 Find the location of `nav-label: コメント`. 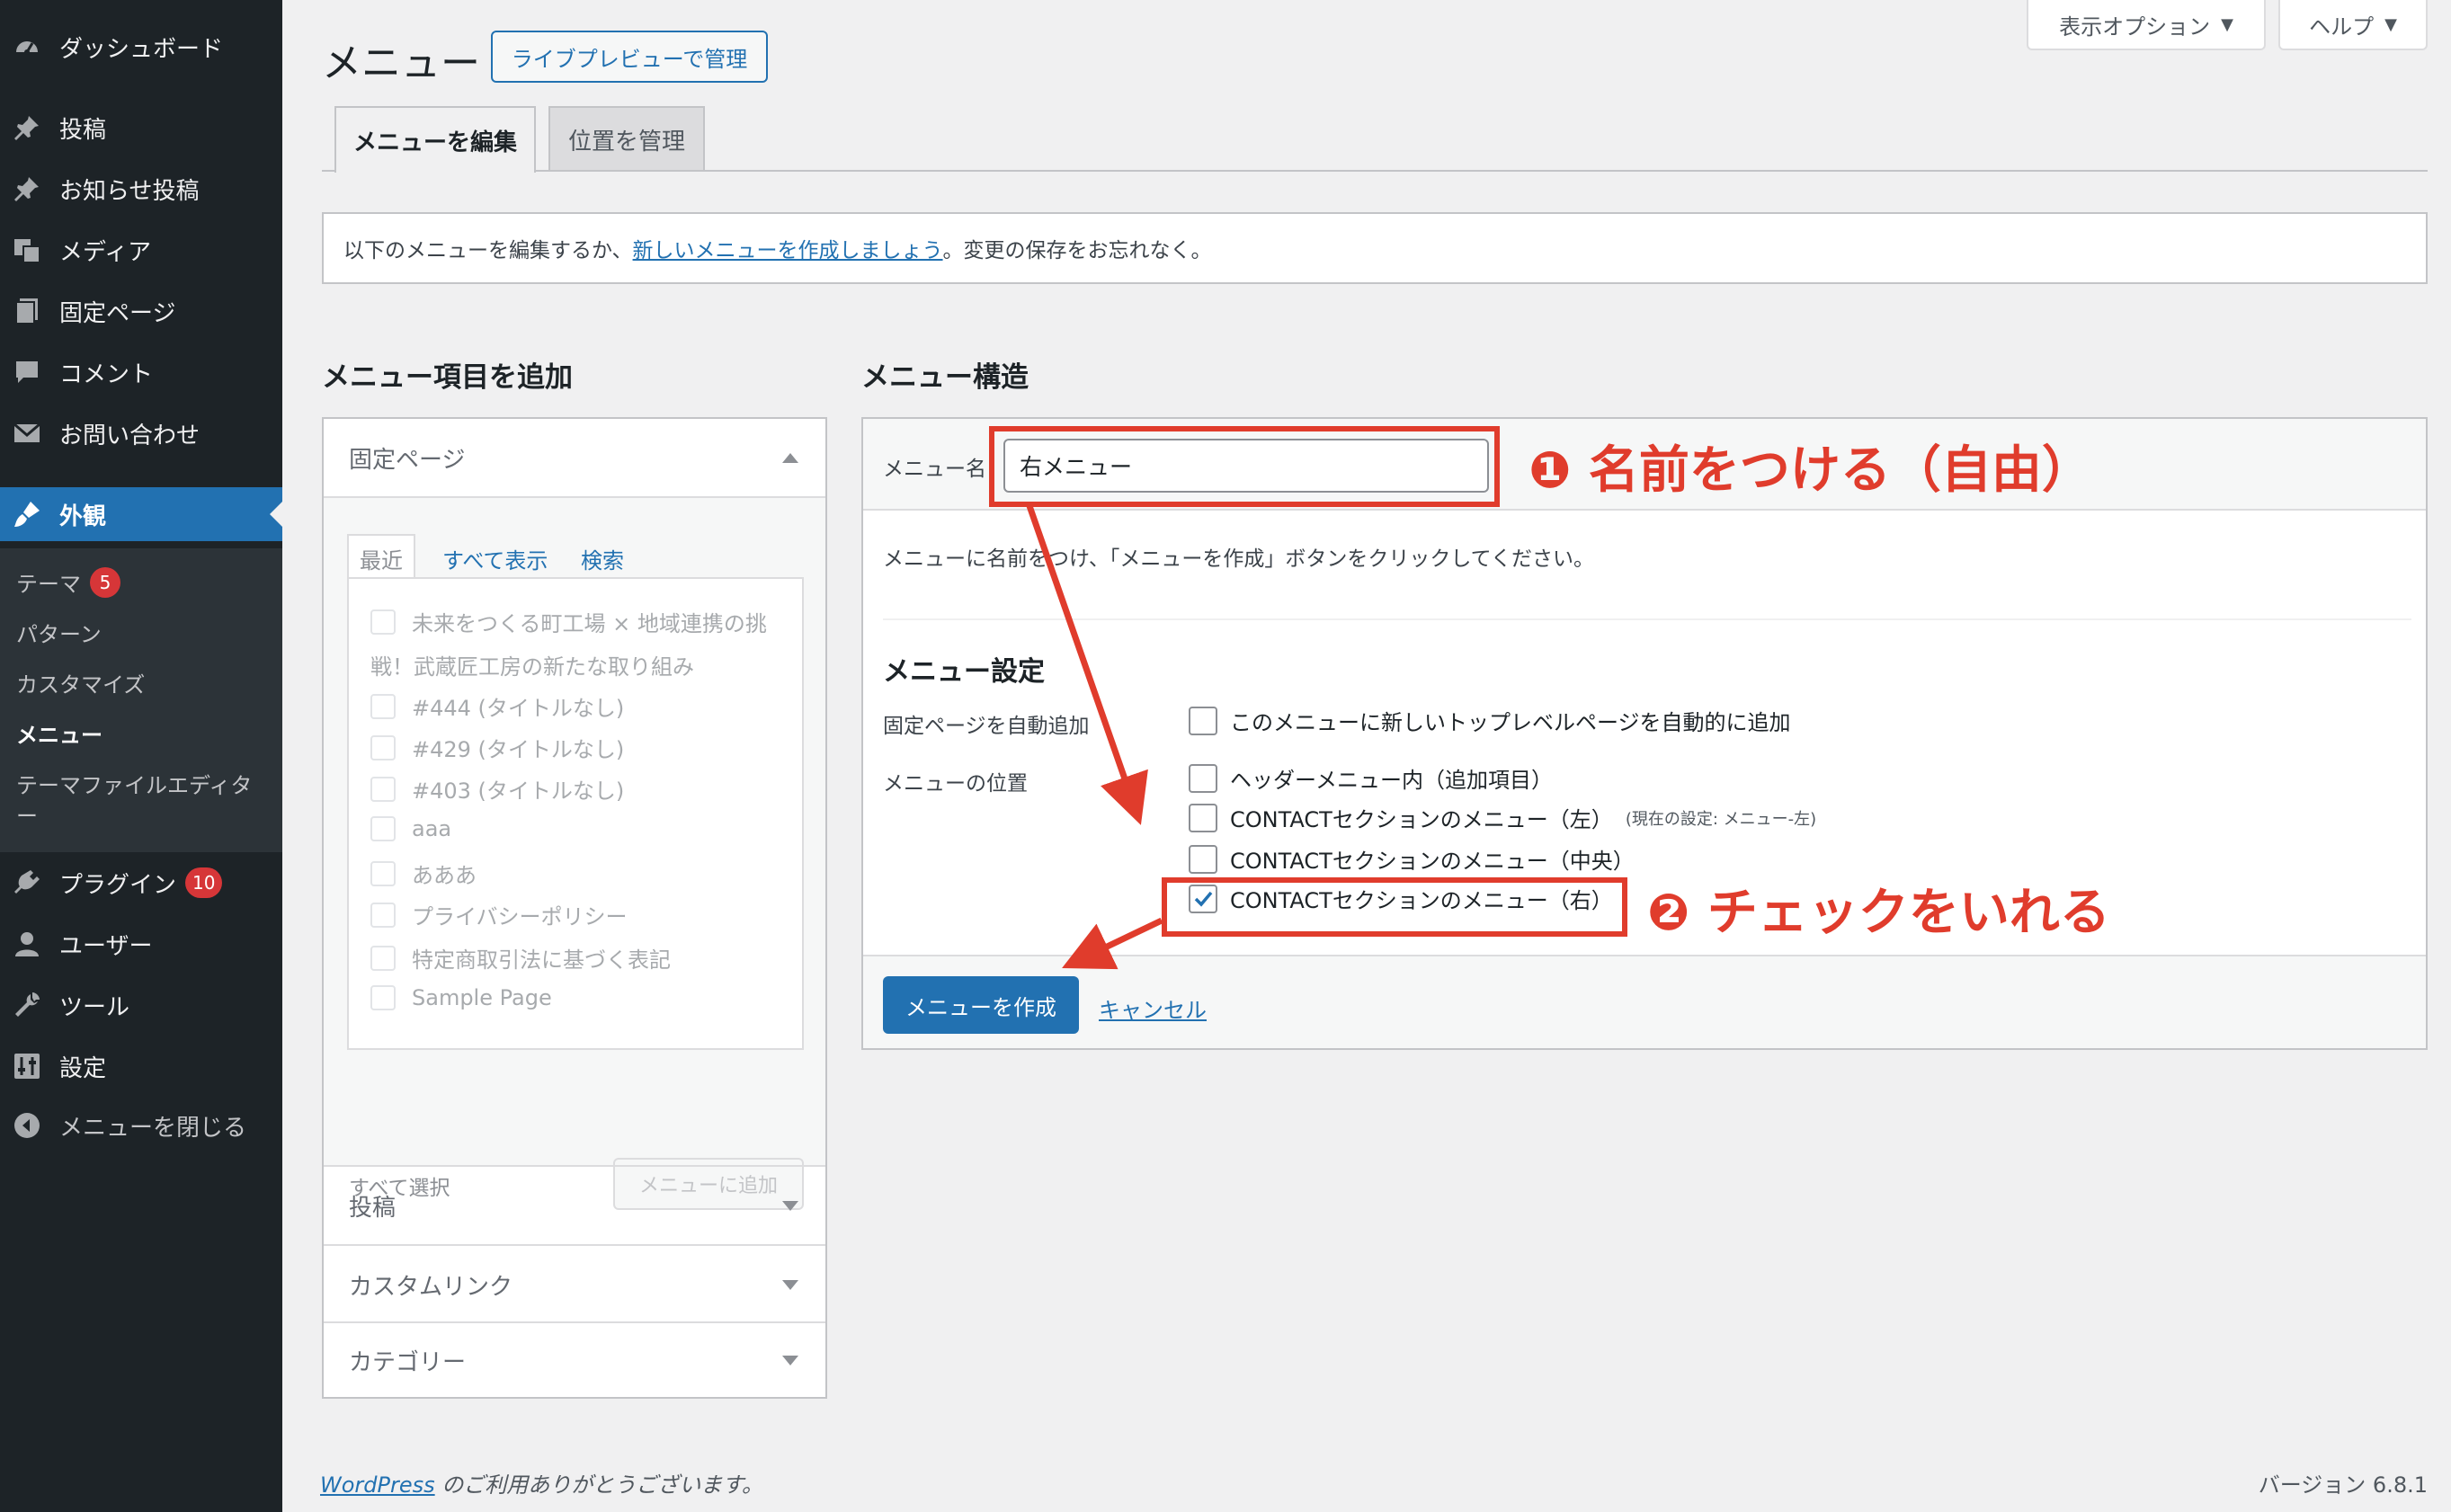

nav-label: コメント is located at coordinates (106, 374).